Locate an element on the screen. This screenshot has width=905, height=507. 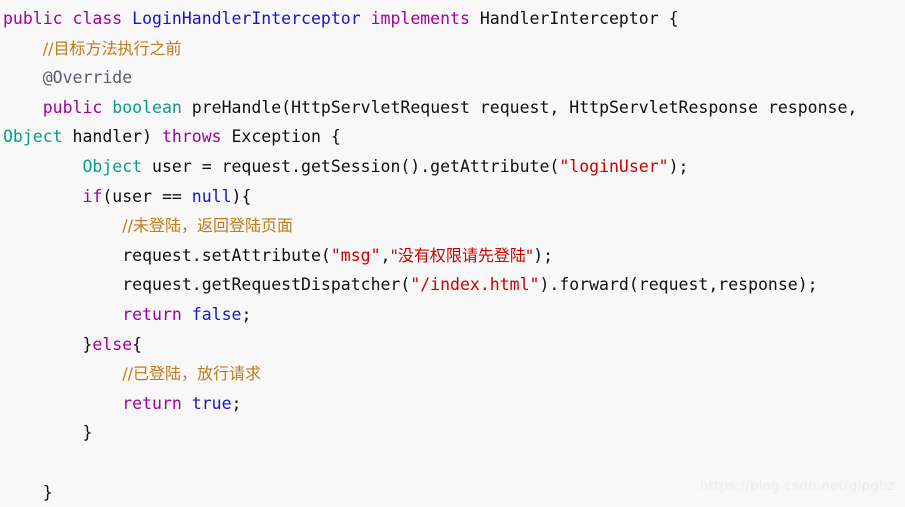
code-token-kw: else is located at coordinates (112, 344).